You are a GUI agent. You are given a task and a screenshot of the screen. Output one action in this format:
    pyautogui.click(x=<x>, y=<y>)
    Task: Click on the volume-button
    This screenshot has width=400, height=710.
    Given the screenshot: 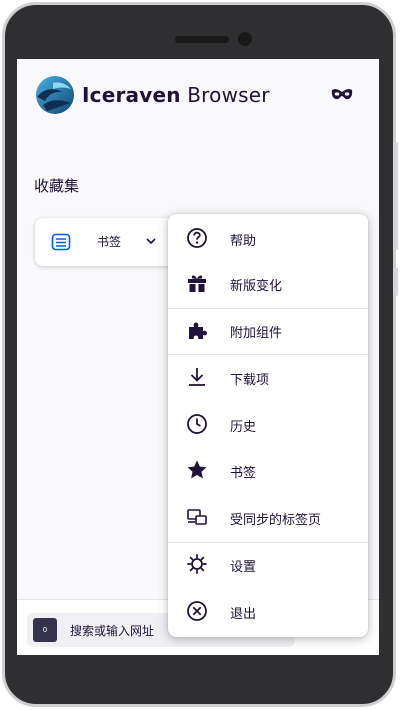 What is the action you would take?
    pyautogui.click(x=395, y=196)
    